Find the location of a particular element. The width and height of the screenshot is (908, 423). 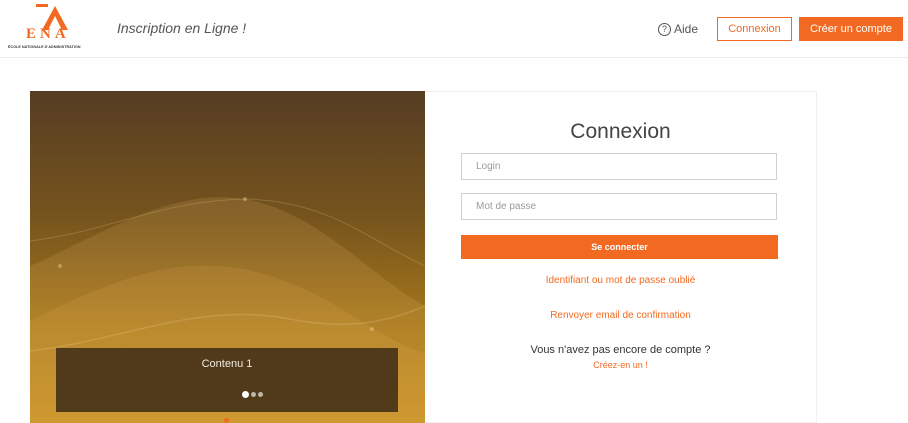

carousel-caption: Contenu 1 is located at coordinates (227, 380).